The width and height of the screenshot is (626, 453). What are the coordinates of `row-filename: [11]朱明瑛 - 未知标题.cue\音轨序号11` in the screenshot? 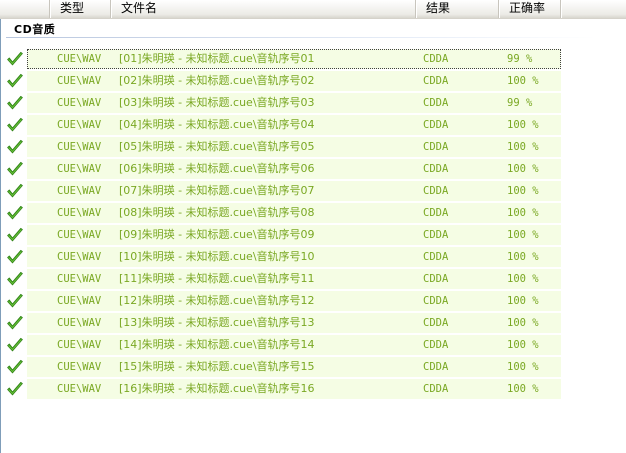 It's located at (217, 278).